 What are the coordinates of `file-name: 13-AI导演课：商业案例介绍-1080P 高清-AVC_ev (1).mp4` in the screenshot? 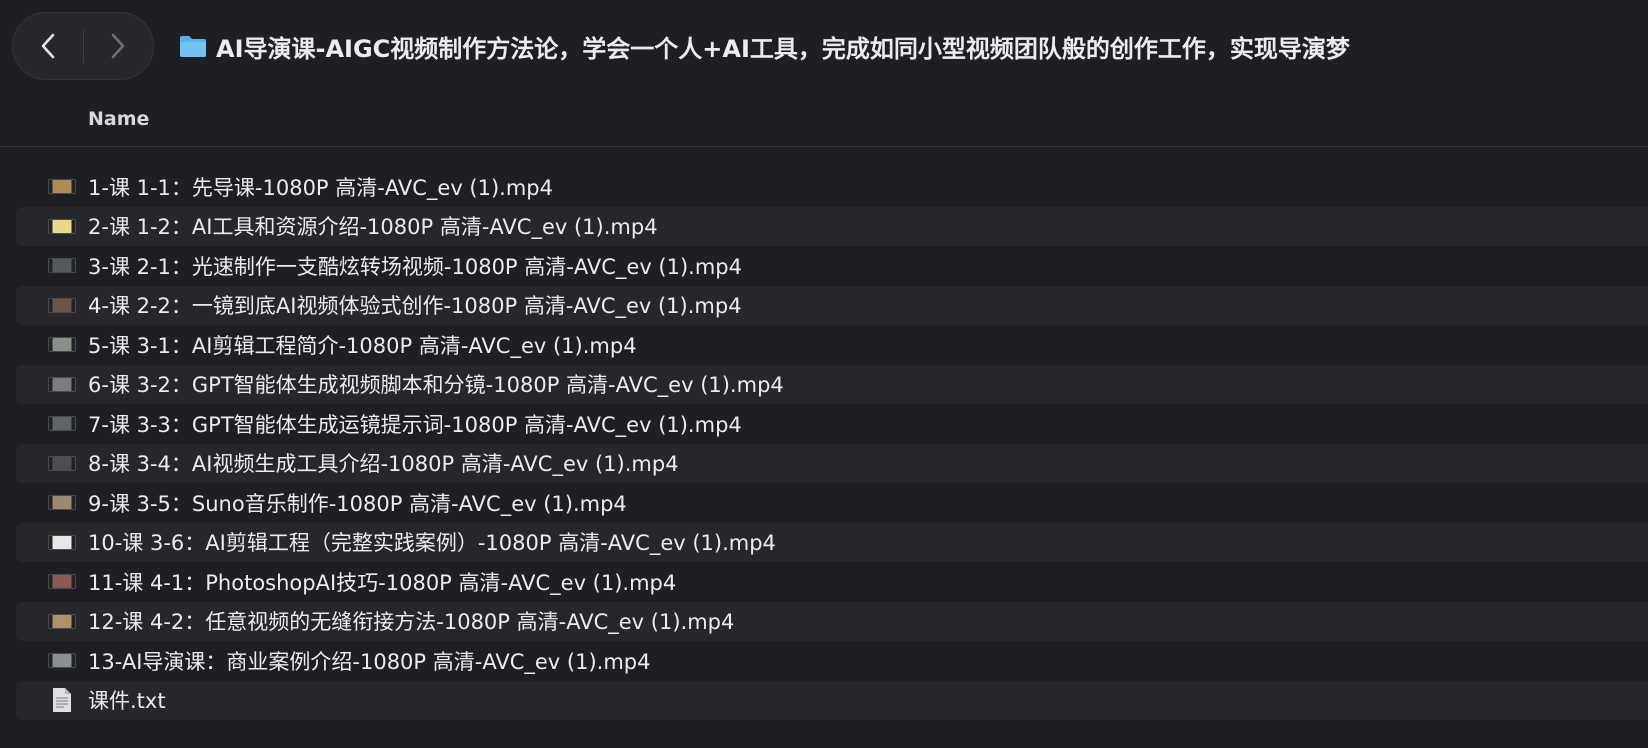 It's located at (369, 661).